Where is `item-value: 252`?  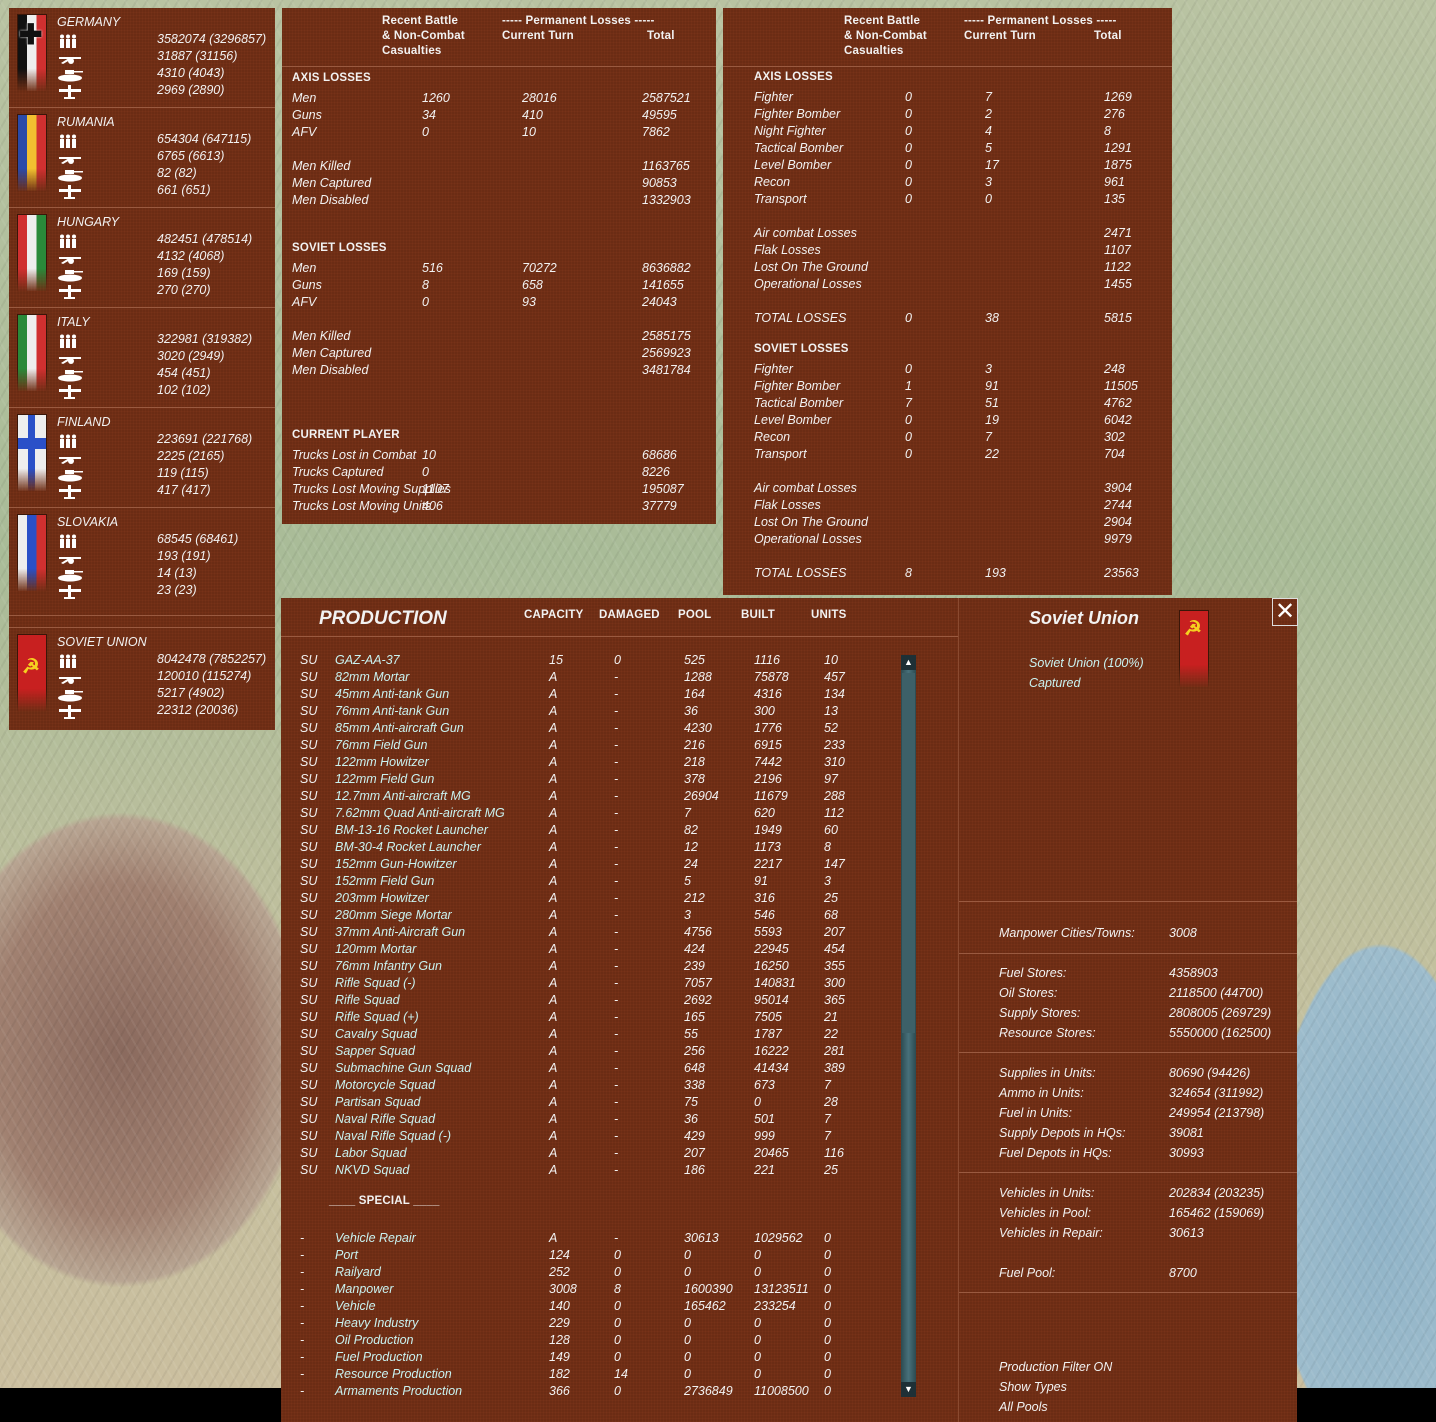 item-value: 252 is located at coordinates (559, 1272).